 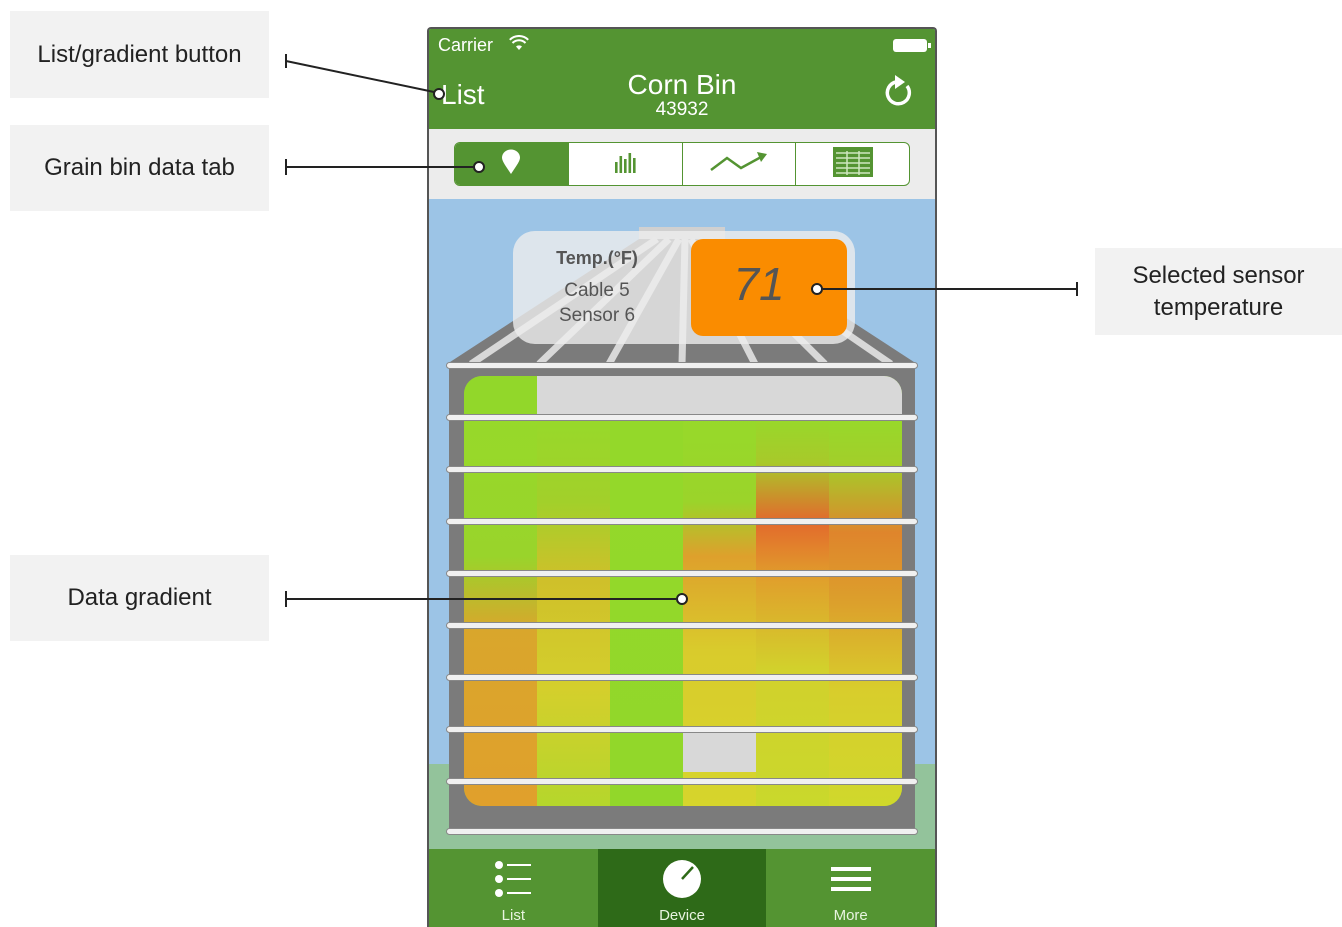 I want to click on callout-data-gradient: Data gradient, so click(x=139, y=598).